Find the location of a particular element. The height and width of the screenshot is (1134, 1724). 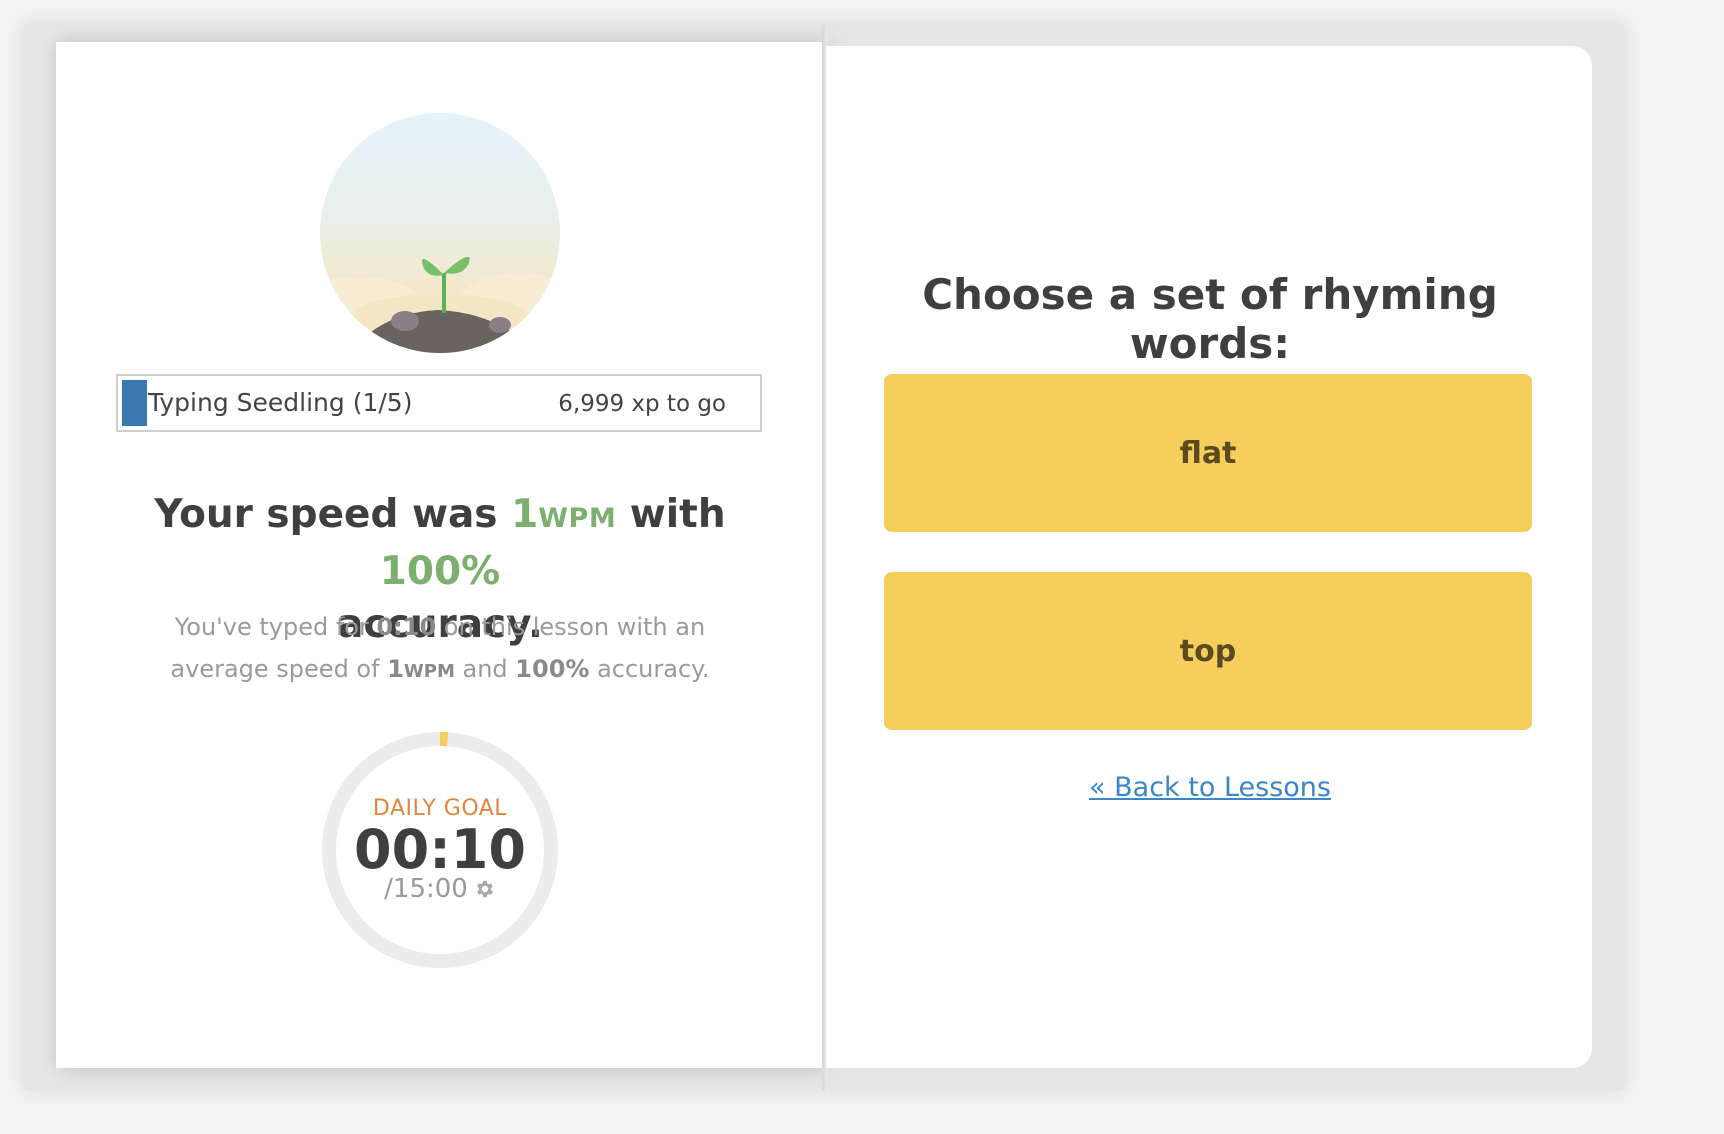

daily-goal-target-text: /15:00 is located at coordinates (426, 889).